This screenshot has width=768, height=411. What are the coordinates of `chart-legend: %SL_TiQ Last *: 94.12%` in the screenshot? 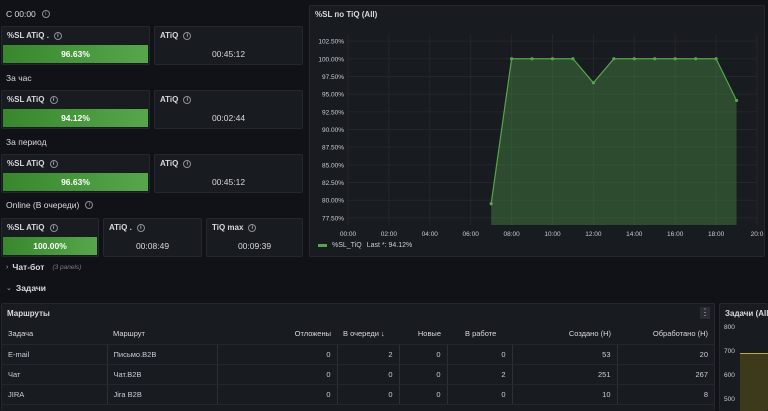 It's located at (365, 245).